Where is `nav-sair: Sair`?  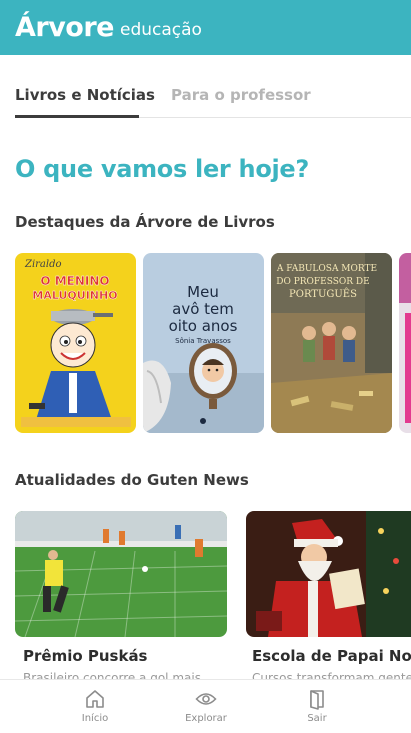 nav-sair: Sair is located at coordinates (317, 706).